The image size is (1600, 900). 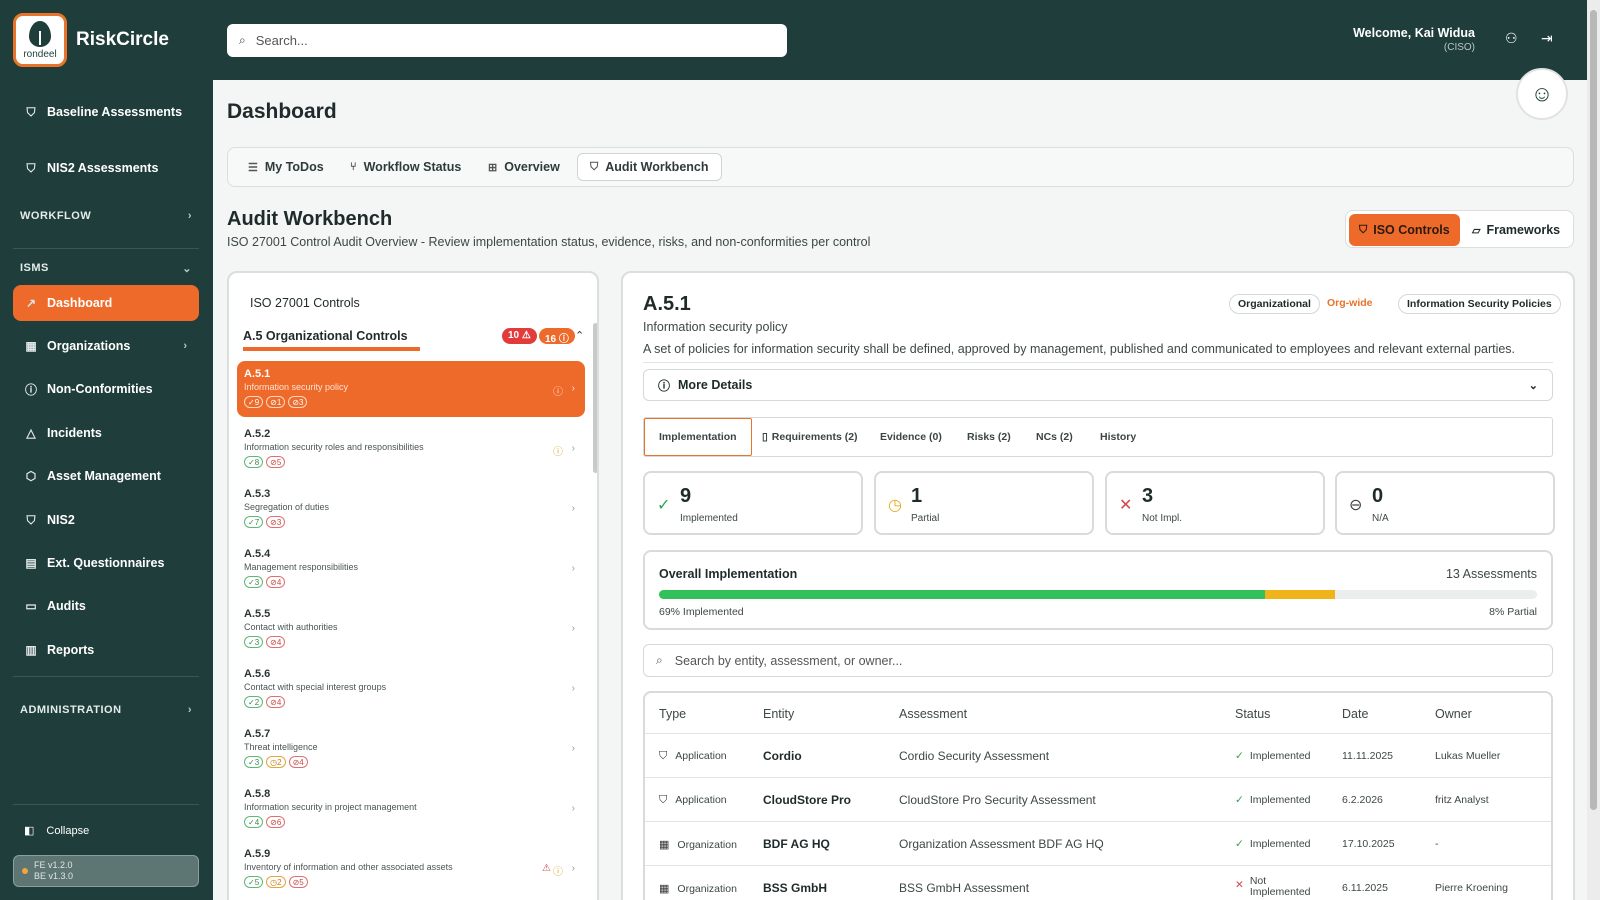 What do you see at coordinates (1098, 385) in the screenshot?
I see `more-details-toggle: ⓘ More Details ⌄` at bounding box center [1098, 385].